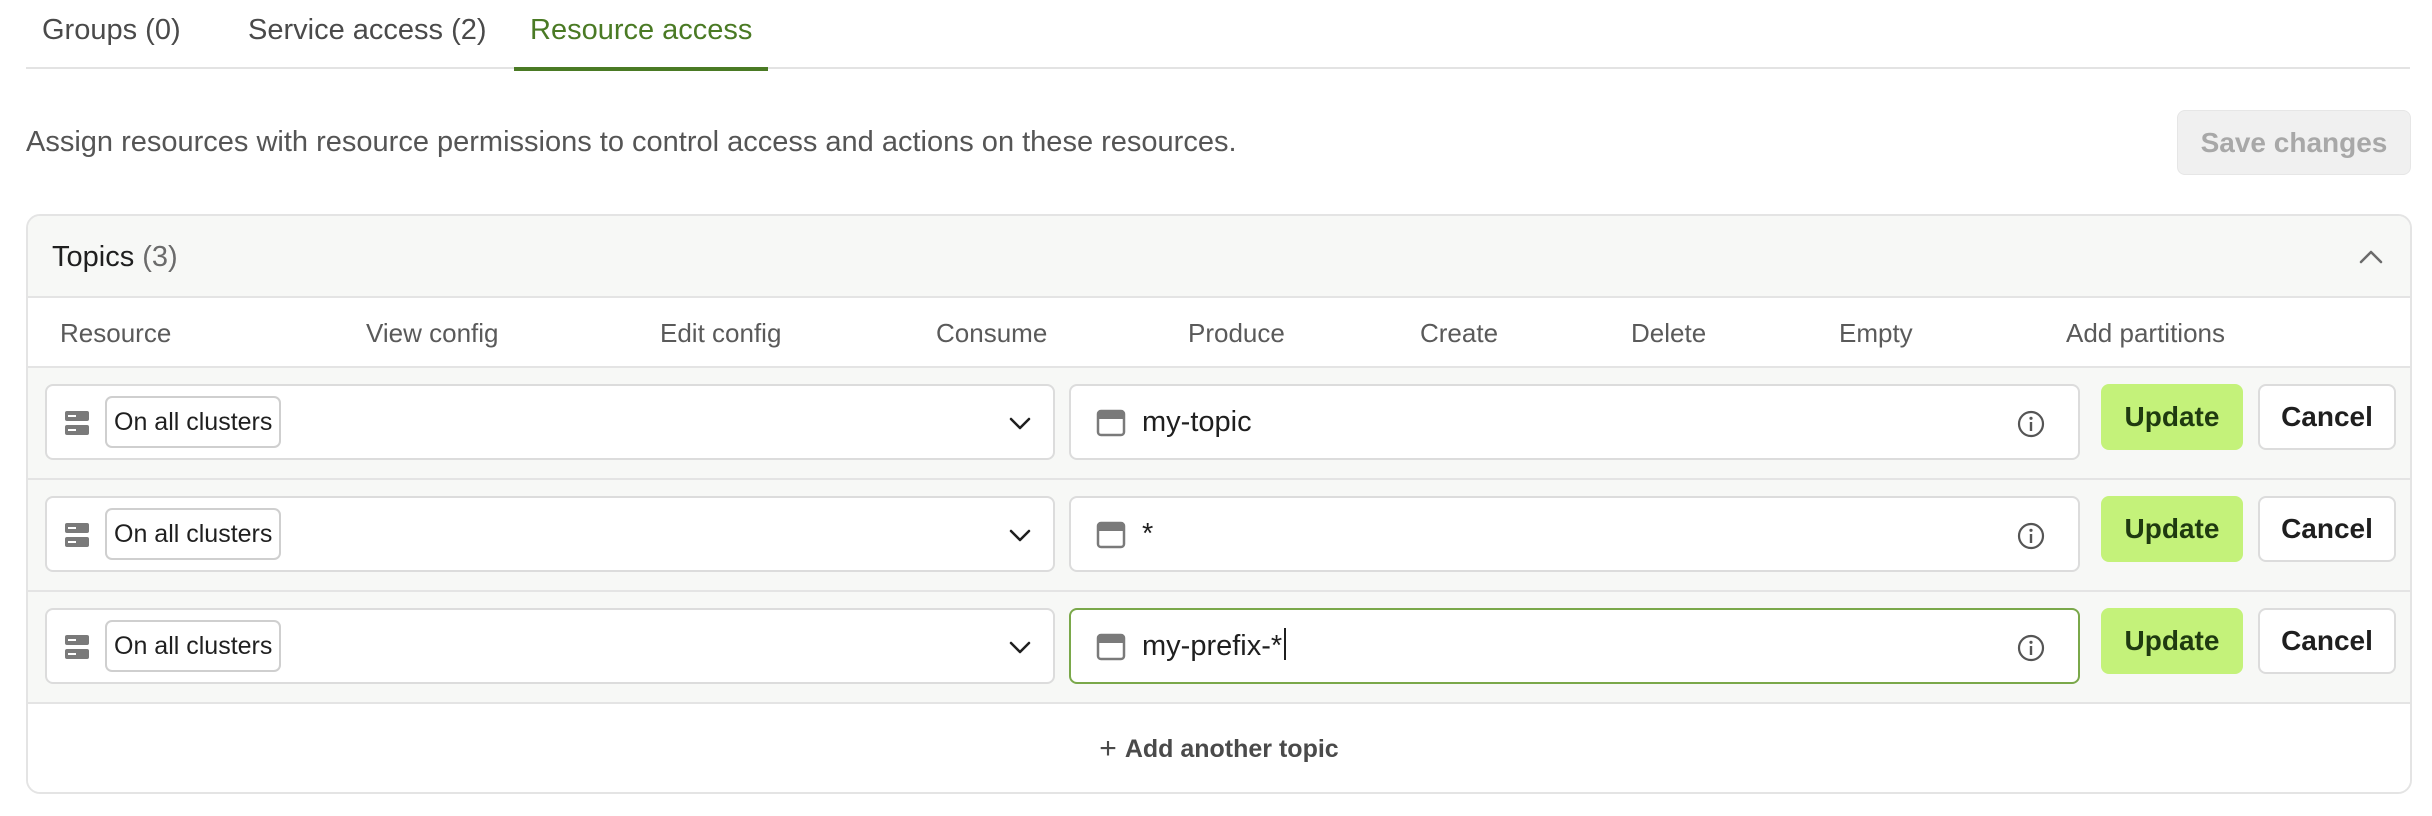  I want to click on save-changes-button: Save changes, so click(2294, 142).